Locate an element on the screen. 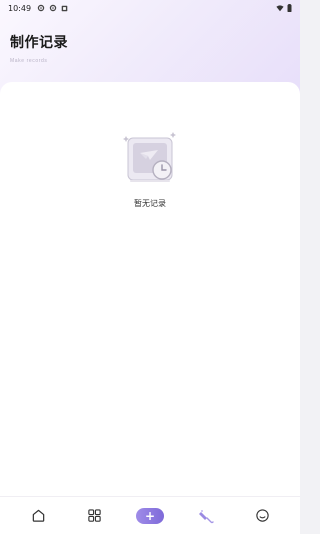 The width and height of the screenshot is (320, 534). brush-icon is located at coordinates (206, 516).